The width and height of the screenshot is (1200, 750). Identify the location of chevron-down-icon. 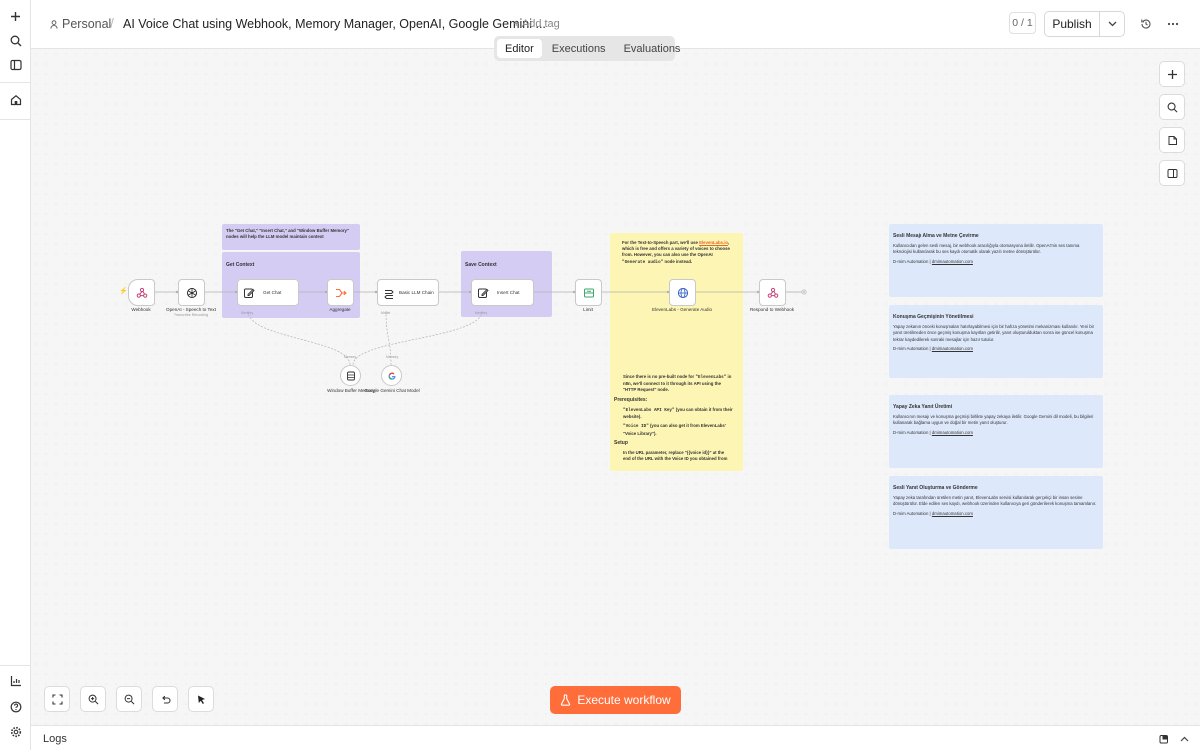
(1112, 24).